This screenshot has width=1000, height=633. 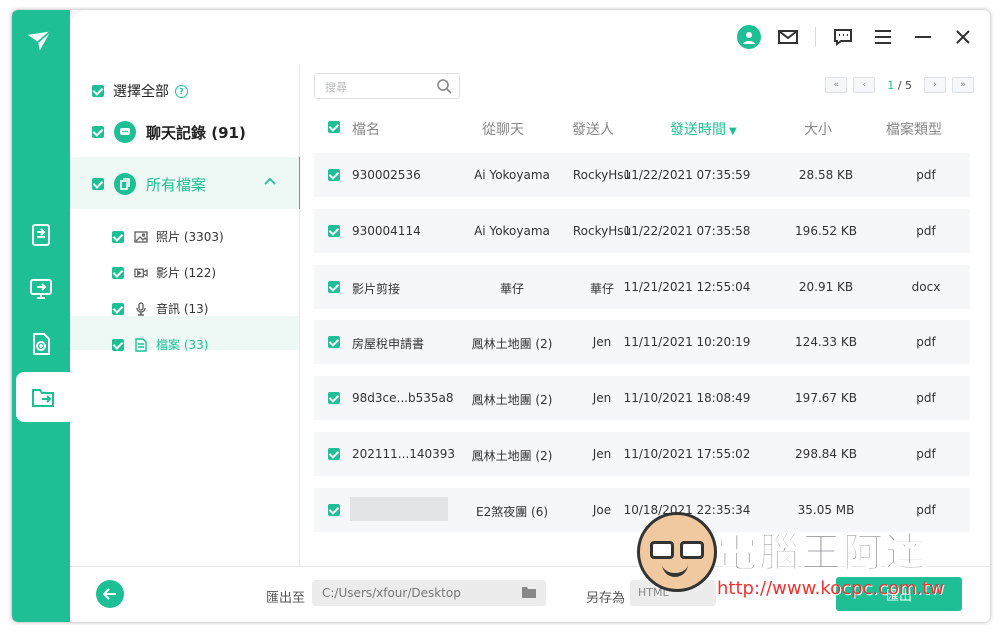 I want to click on table-header: 檔名 從聊天 發送人 發送時間 ▼ 大小 檔案類型, so click(x=642, y=127).